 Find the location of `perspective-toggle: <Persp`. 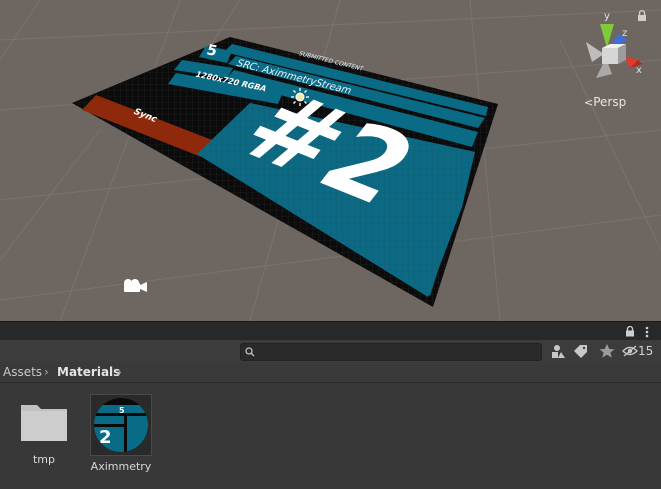

perspective-toggle: <Persp is located at coordinates (605, 102).